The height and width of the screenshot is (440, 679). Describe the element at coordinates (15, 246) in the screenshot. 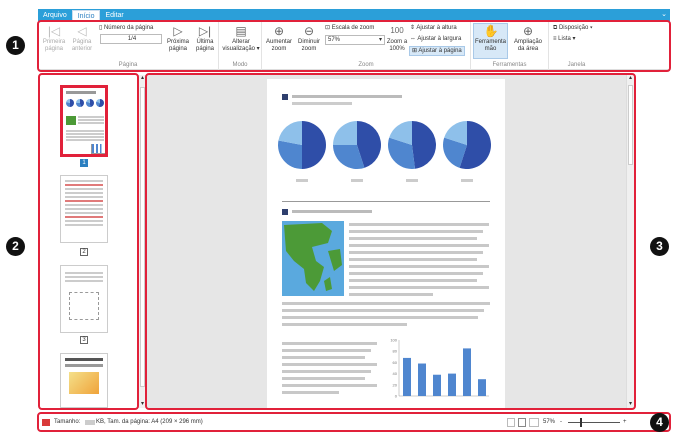

I see `callout-2: 2` at that location.